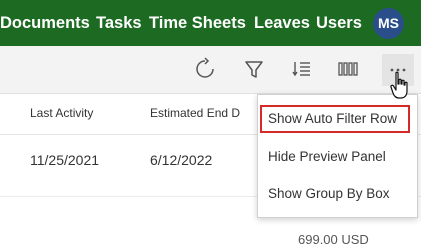 Image resolution: width=421 pixels, height=247 pixels. I want to click on nav-documents: Documents, so click(45, 23).